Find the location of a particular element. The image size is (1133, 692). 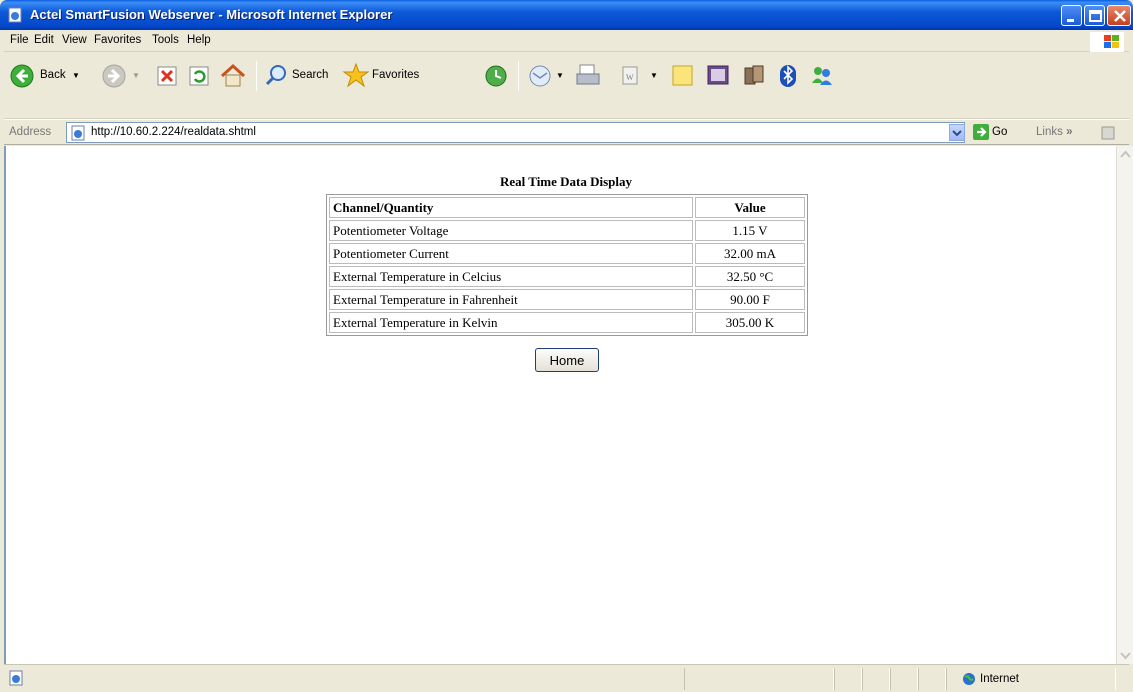

value-cell: 90.00 F is located at coordinates (750, 299).